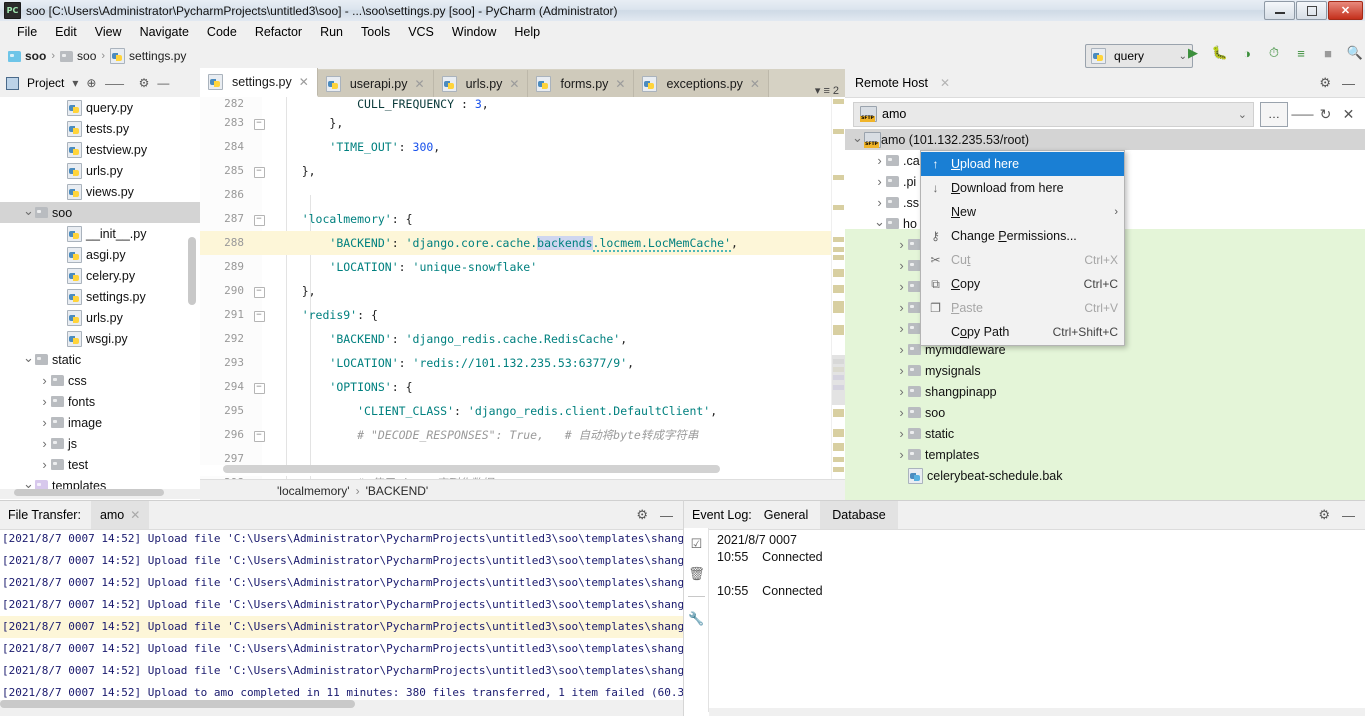  I want to click on breadcrumb-item-project: soo, so click(35, 56).